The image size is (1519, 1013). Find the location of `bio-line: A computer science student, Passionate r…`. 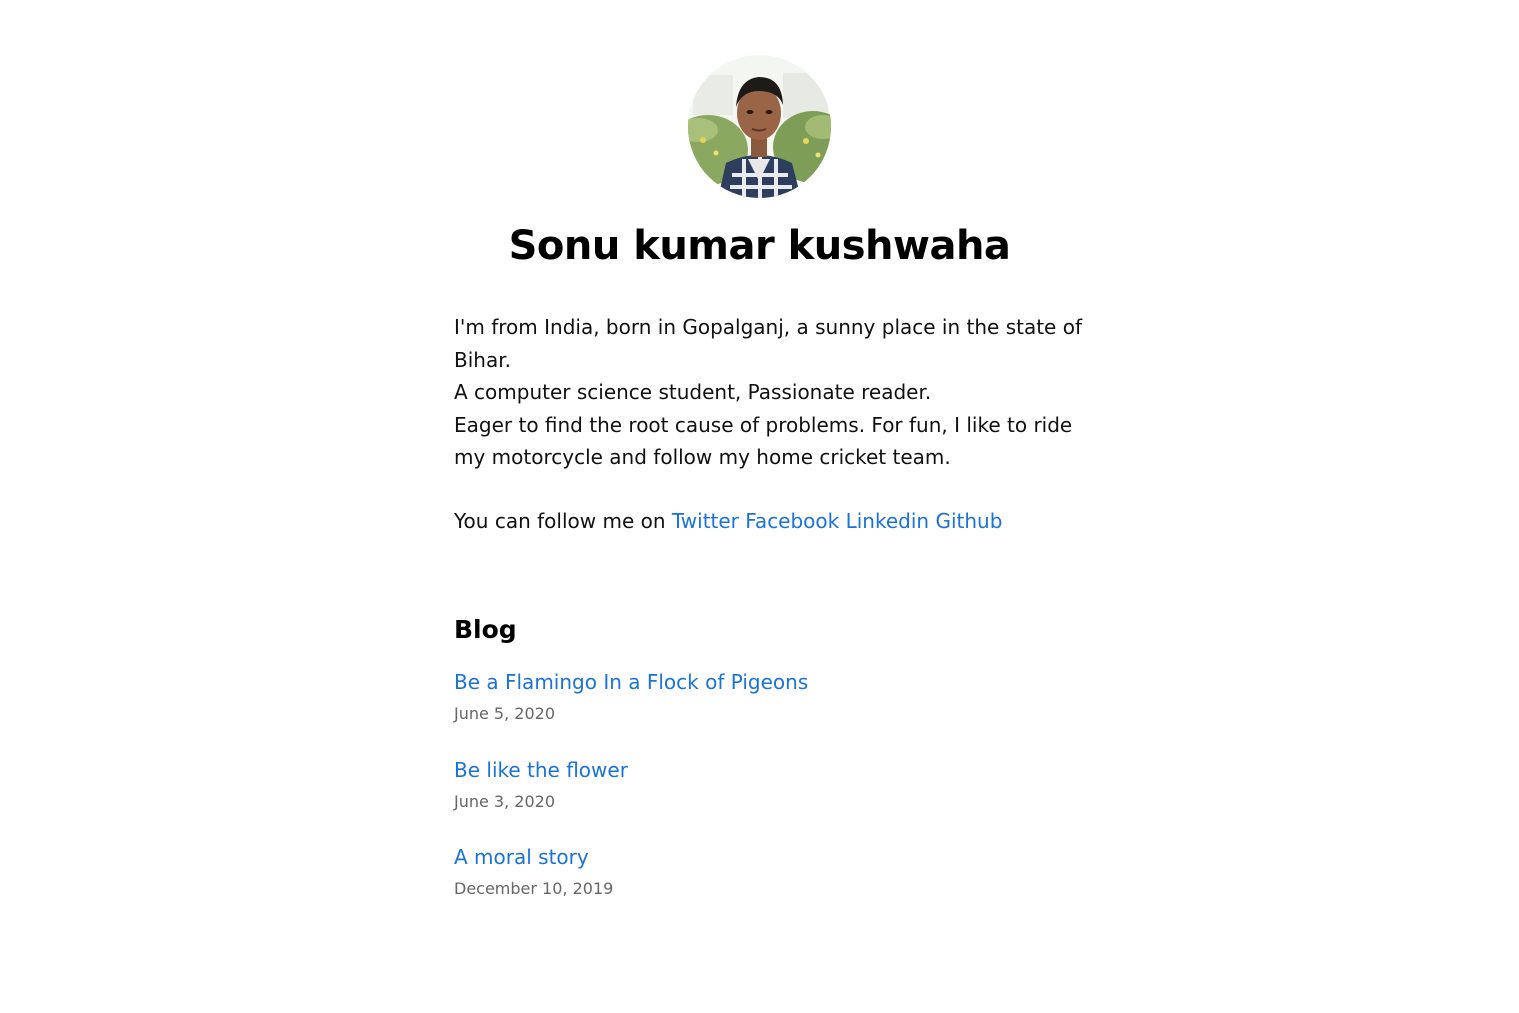

bio-line: A computer science student, Passionate r… is located at coordinates (693, 392).